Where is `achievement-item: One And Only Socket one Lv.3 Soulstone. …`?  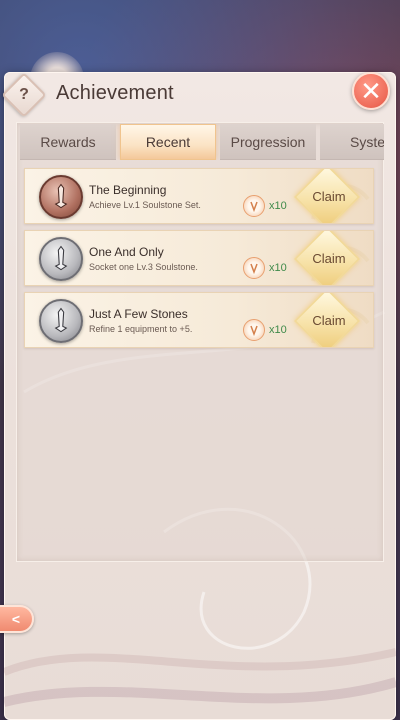
achievement-item: One And Only Socket one Lv.3 Soulstone. … is located at coordinates (199, 258).